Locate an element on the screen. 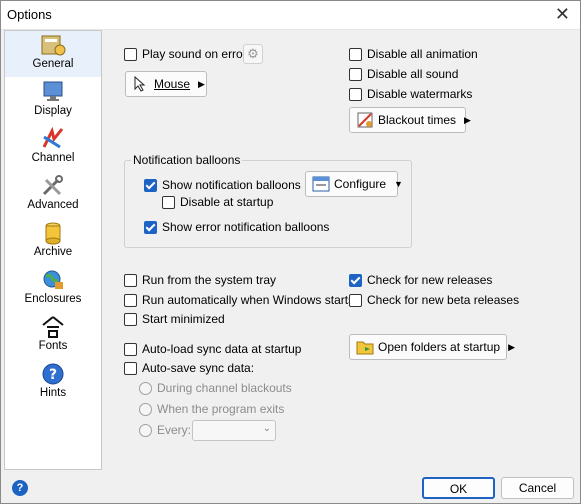 This screenshot has height=504, width=581. show-balloons-label: Show notification balloons is located at coordinates (231, 185).